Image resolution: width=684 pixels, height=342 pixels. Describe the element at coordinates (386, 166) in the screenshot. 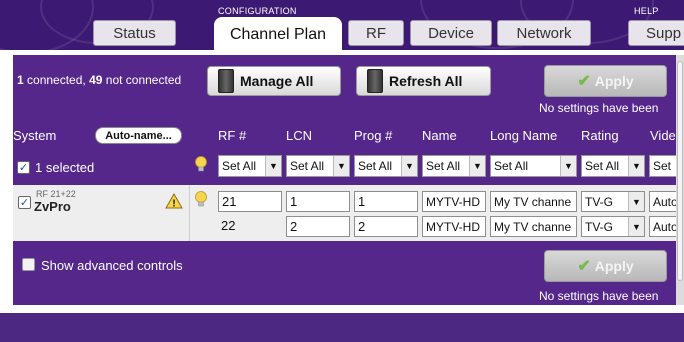

I see `set-all-prog-select: Set All ▼` at that location.